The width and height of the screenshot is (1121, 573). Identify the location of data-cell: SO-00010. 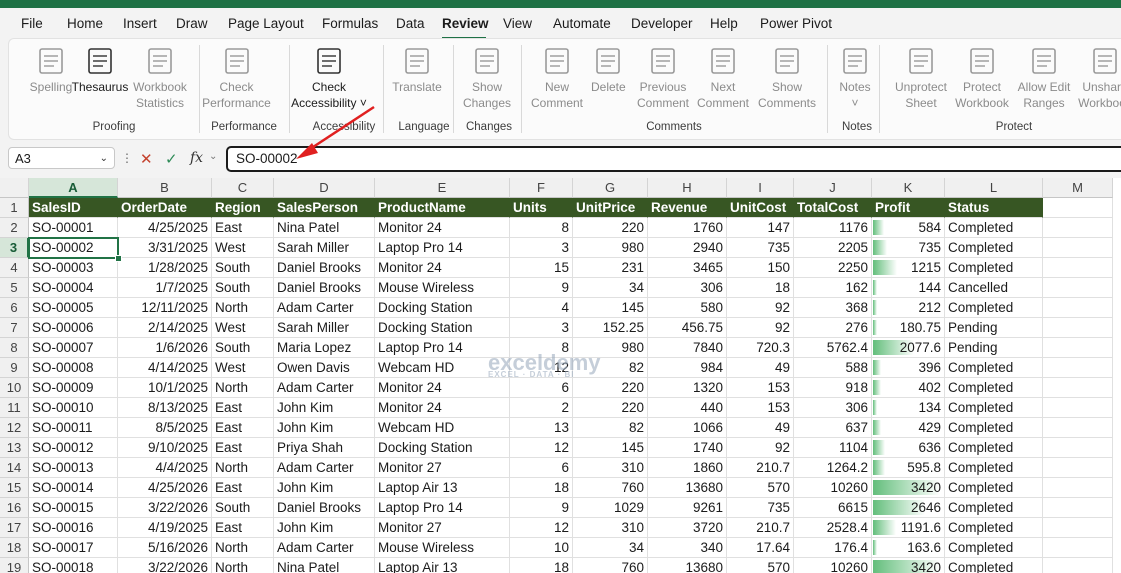
(73, 408).